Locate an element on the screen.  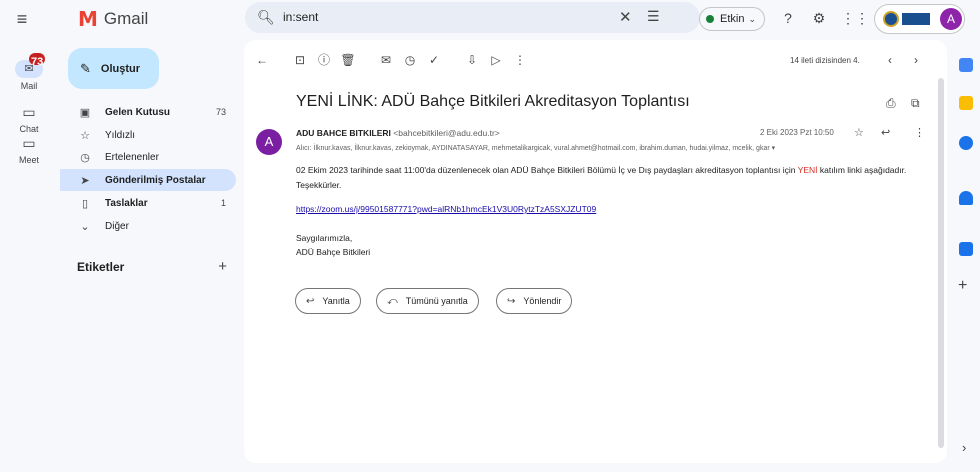
send-icon: ➤ is located at coordinates (85, 180).